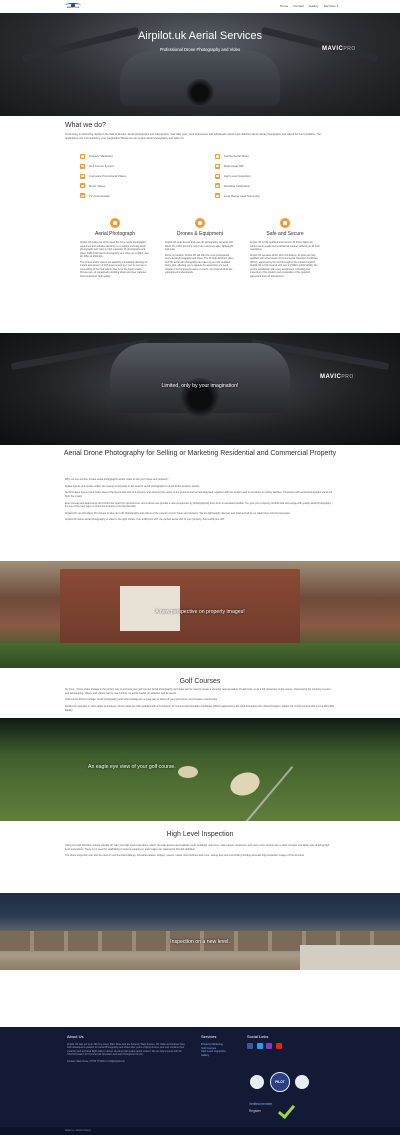  I want to click on feature-item: High Level Inspection, so click(267, 176).